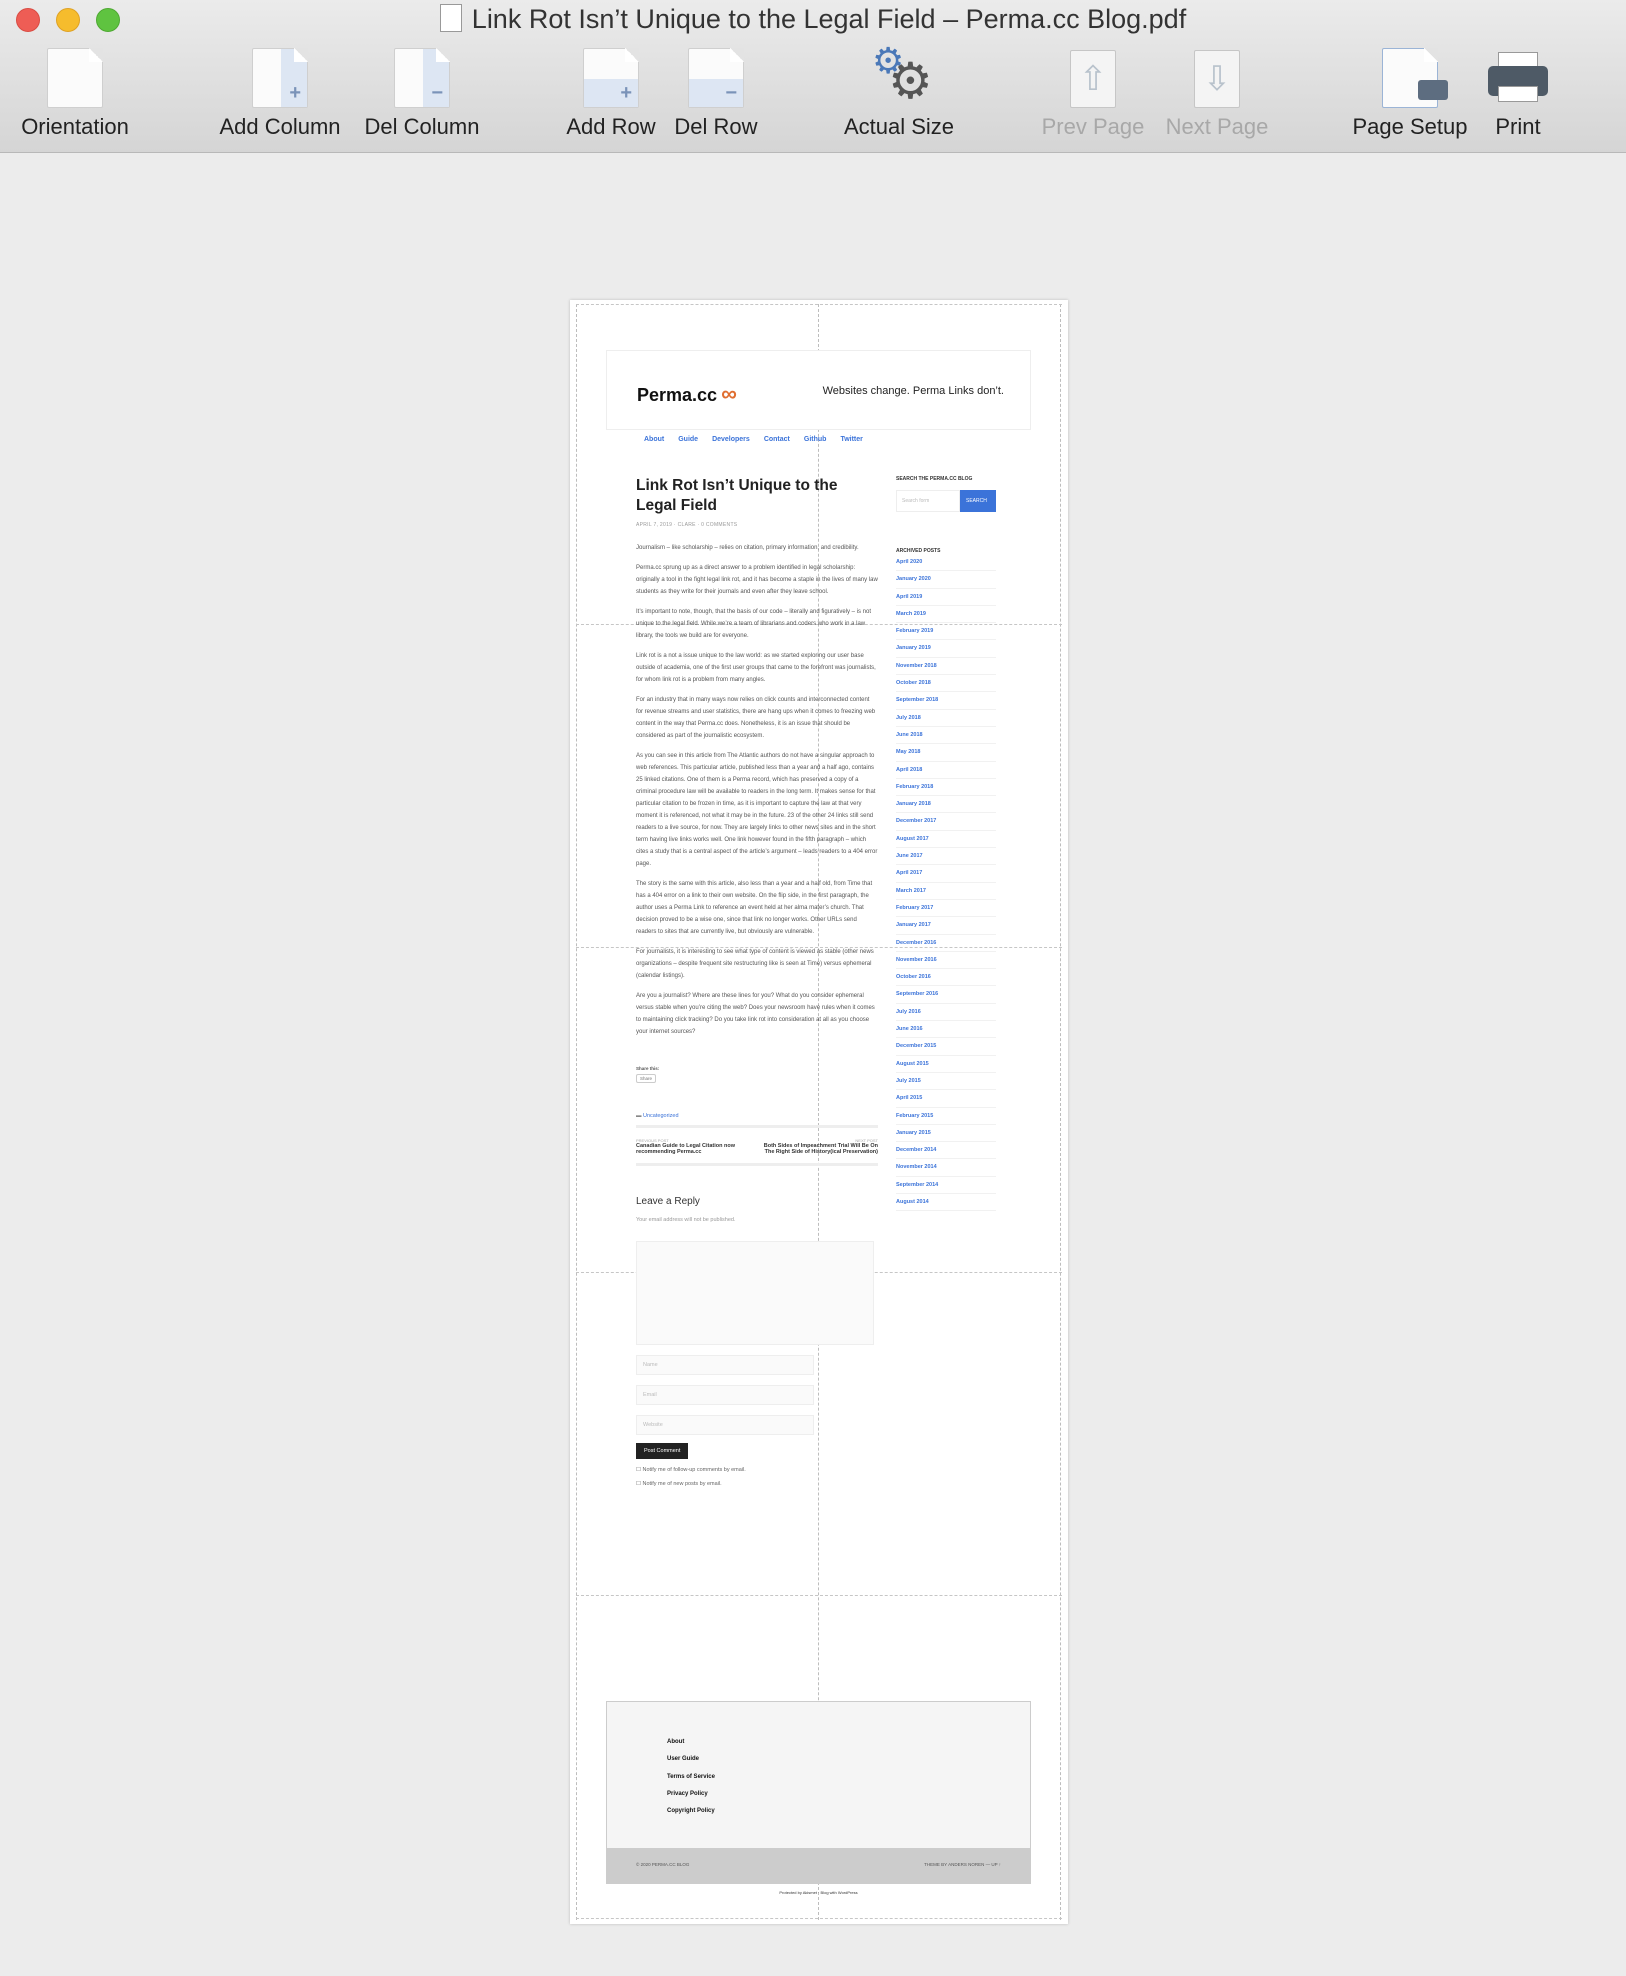 This screenshot has height=1976, width=1626. What do you see at coordinates (946, 1047) in the screenshot?
I see `archive-link: December 2015` at bounding box center [946, 1047].